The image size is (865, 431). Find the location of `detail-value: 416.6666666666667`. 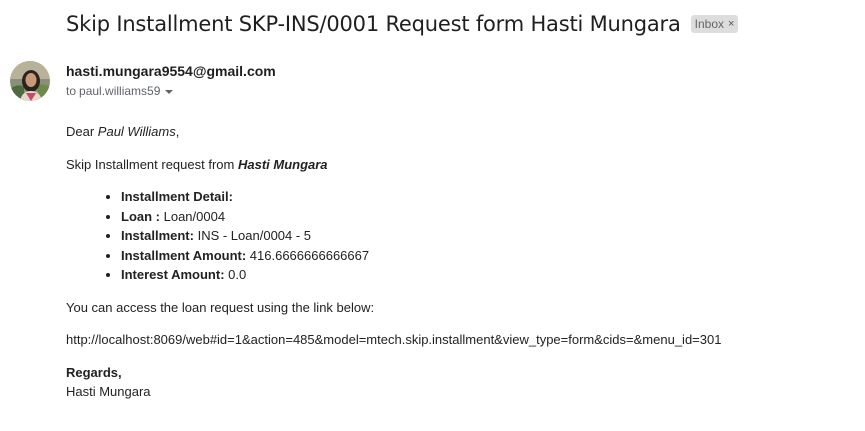

detail-value: 416.6666666666667 is located at coordinates (308, 255).